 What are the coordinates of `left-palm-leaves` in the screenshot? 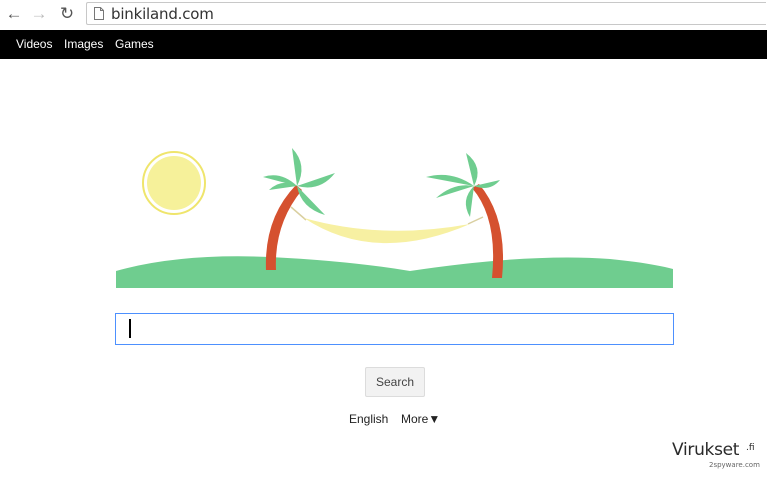 It's located at (299, 181).